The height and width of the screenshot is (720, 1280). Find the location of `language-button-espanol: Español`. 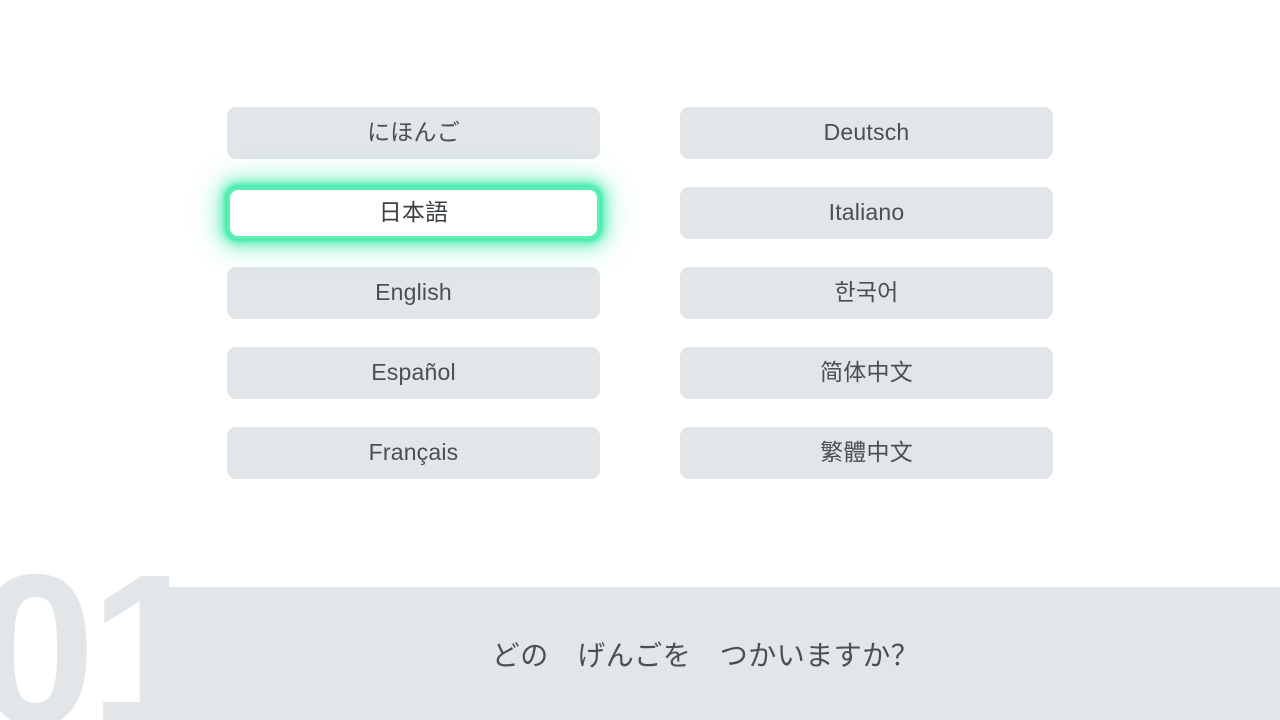

language-button-espanol: Español is located at coordinates (413, 373).